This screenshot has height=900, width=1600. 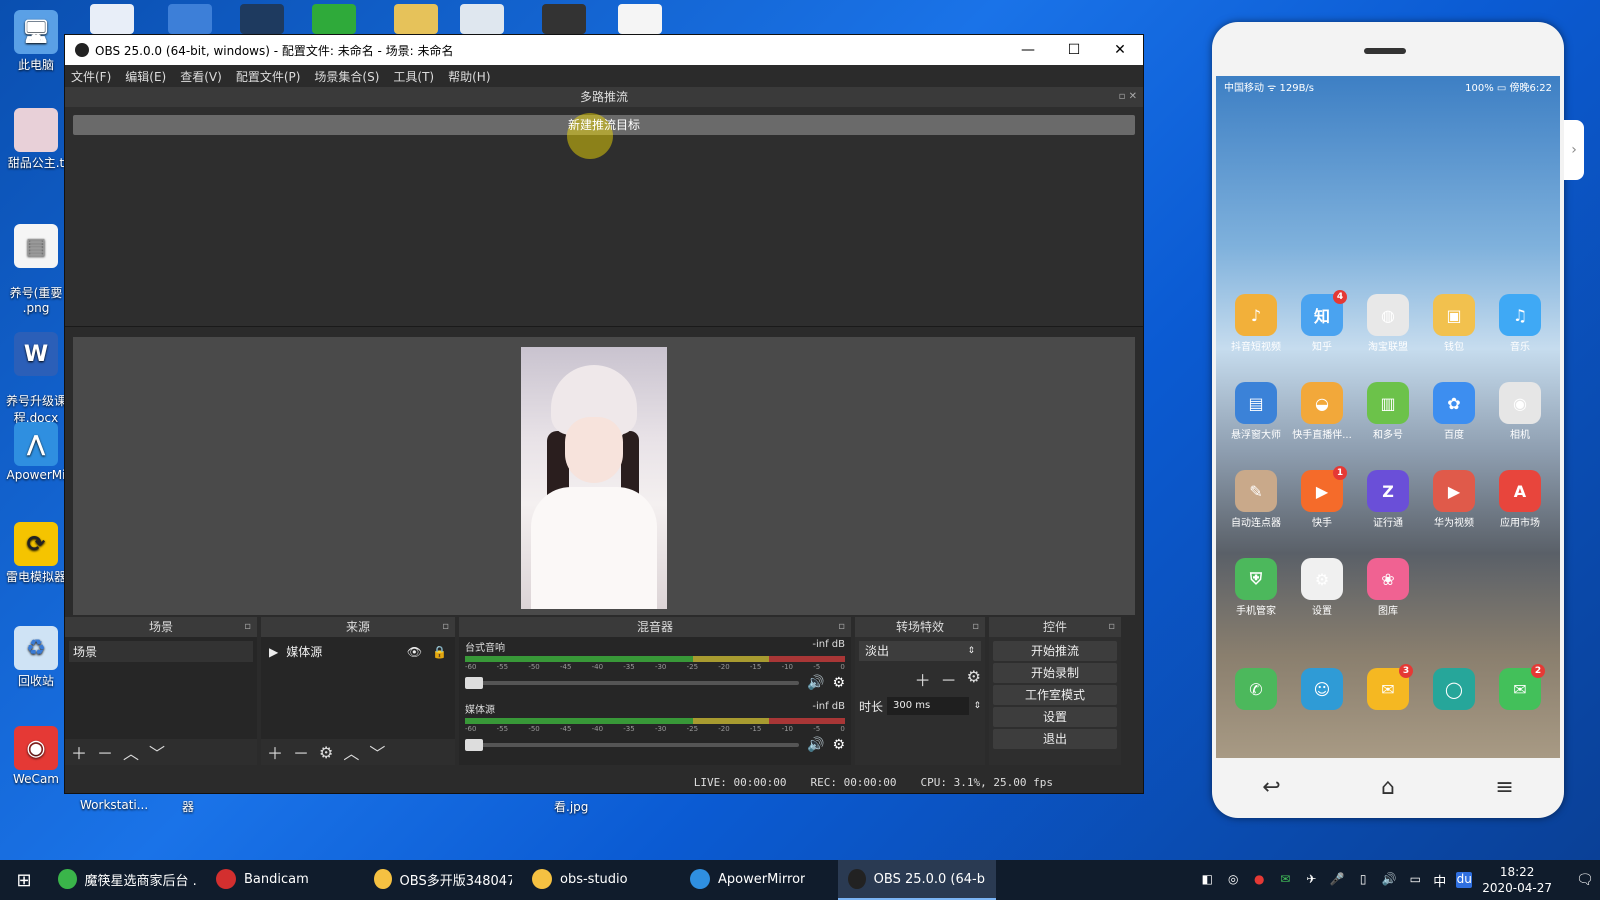 I want to click on maximize-button: ☐, so click(x=1074, y=50).